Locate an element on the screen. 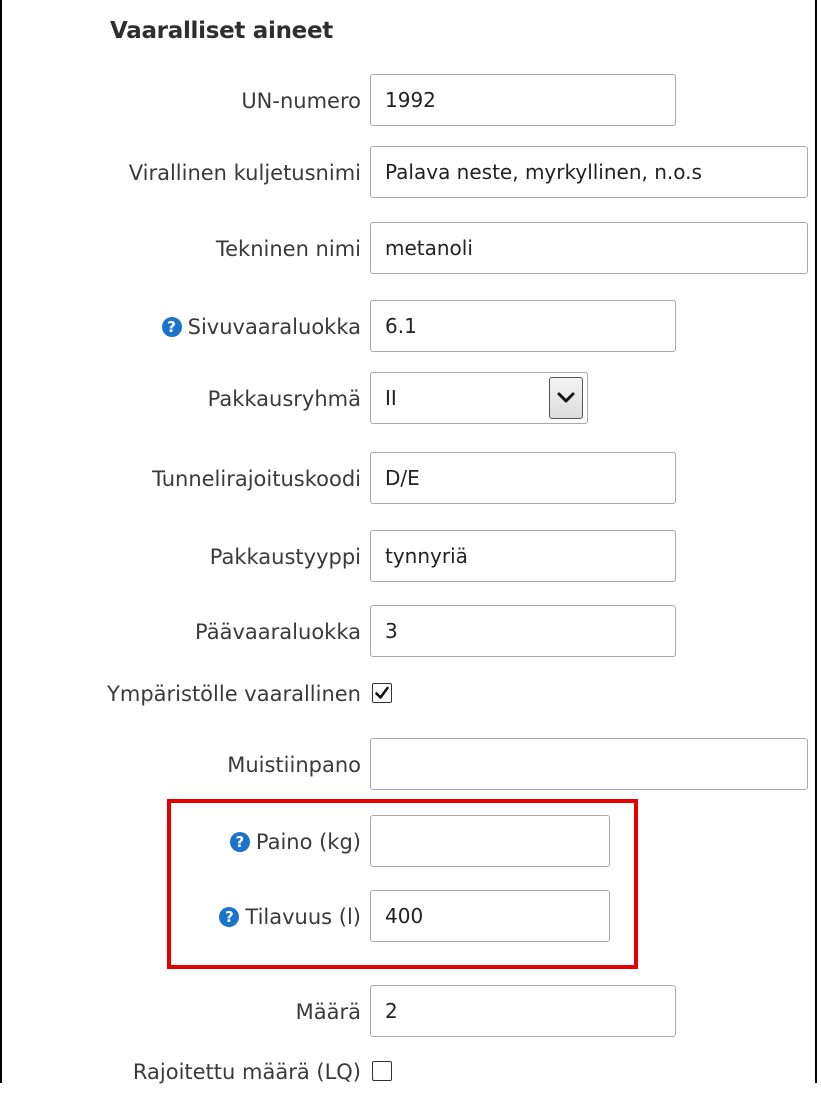 This screenshot has height=1099, width=821. primary-class-row: Päävaaraluokka is located at coordinates (410, 632).